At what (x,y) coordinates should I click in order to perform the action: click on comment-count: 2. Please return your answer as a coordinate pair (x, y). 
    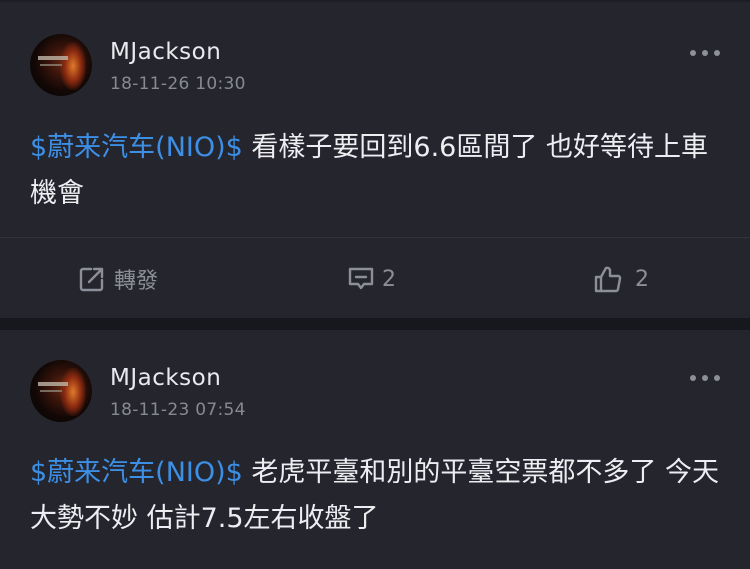
    Looking at the image, I should click on (389, 279).